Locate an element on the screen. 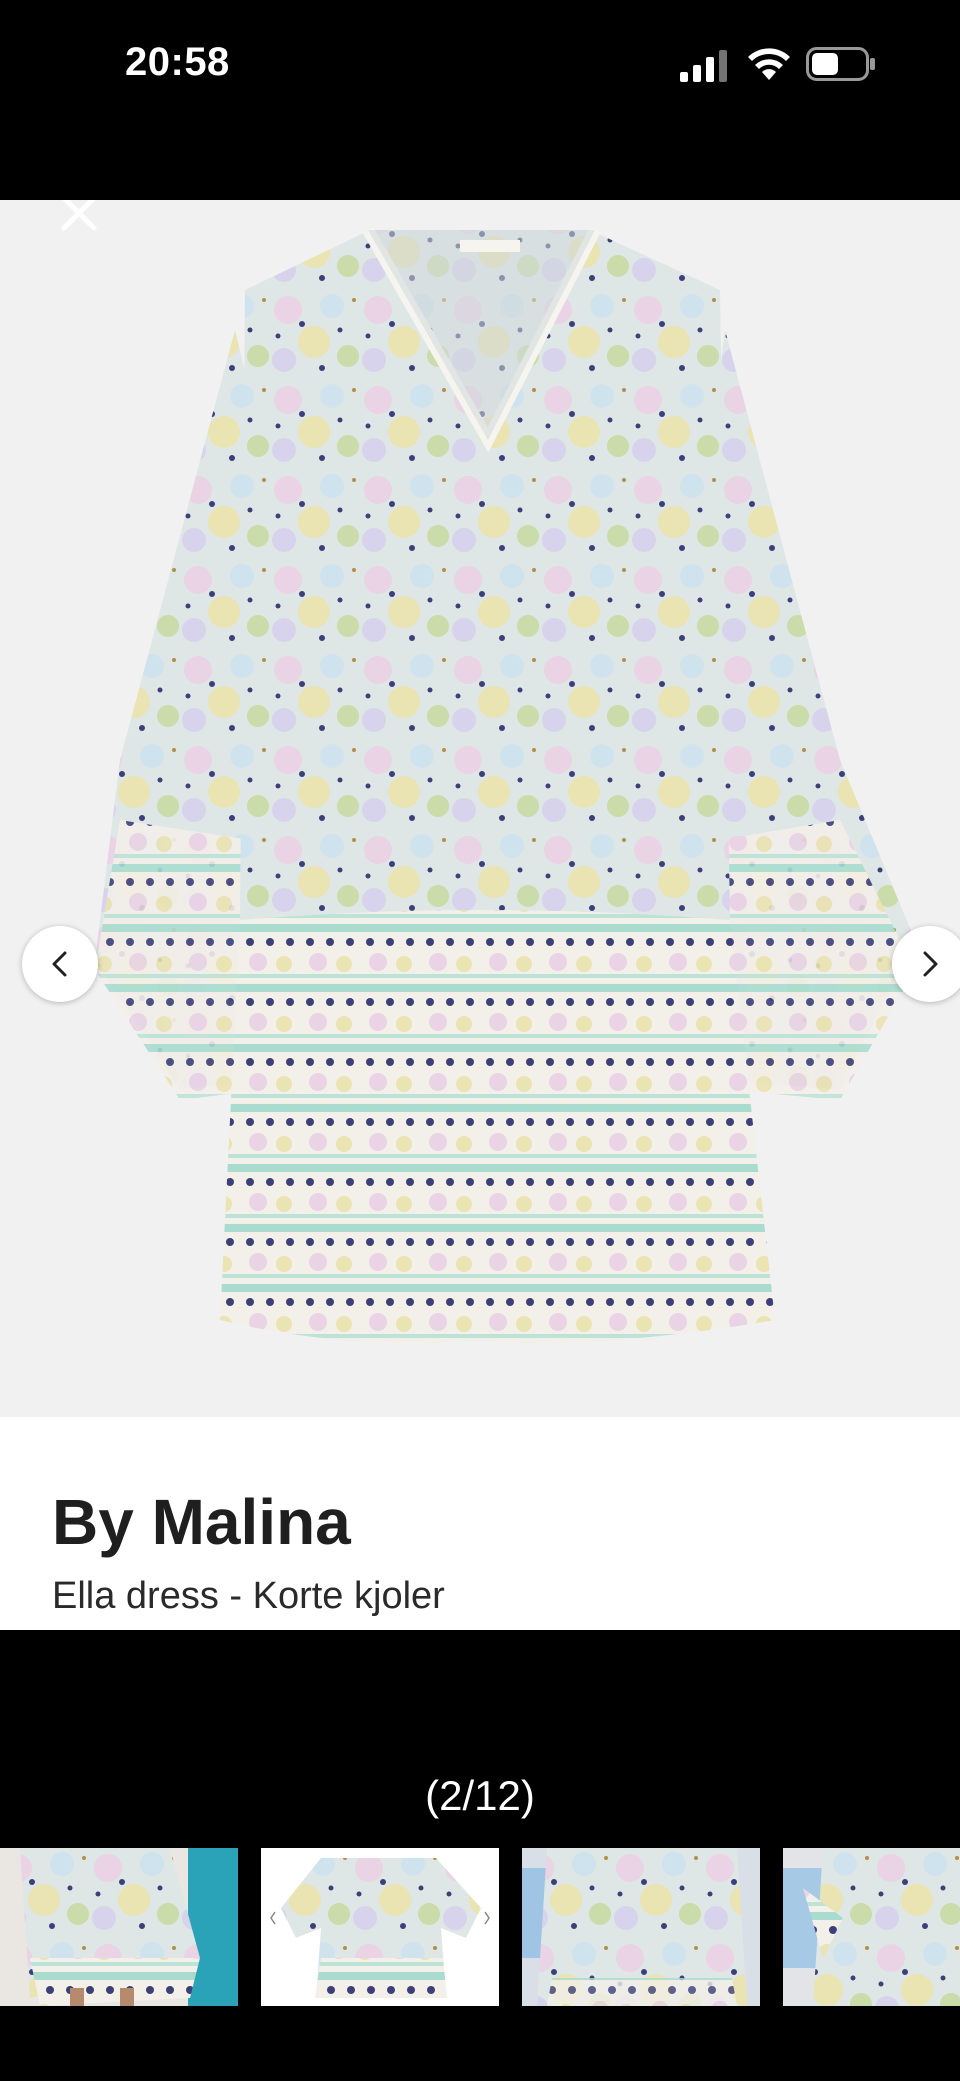  chevron-left-icon is located at coordinates (59, 964).